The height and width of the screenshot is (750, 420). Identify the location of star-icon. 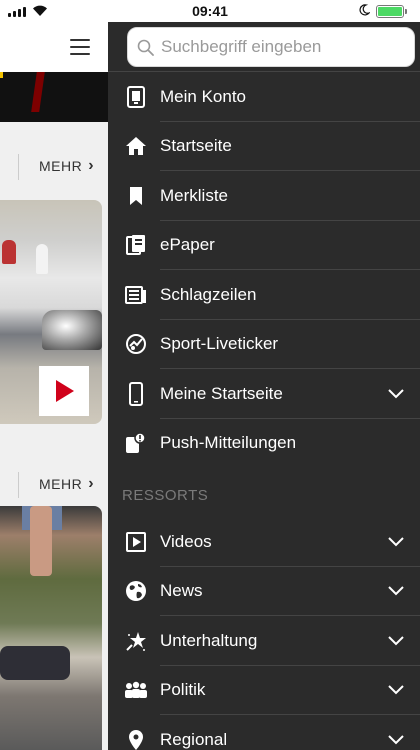
(136, 641).